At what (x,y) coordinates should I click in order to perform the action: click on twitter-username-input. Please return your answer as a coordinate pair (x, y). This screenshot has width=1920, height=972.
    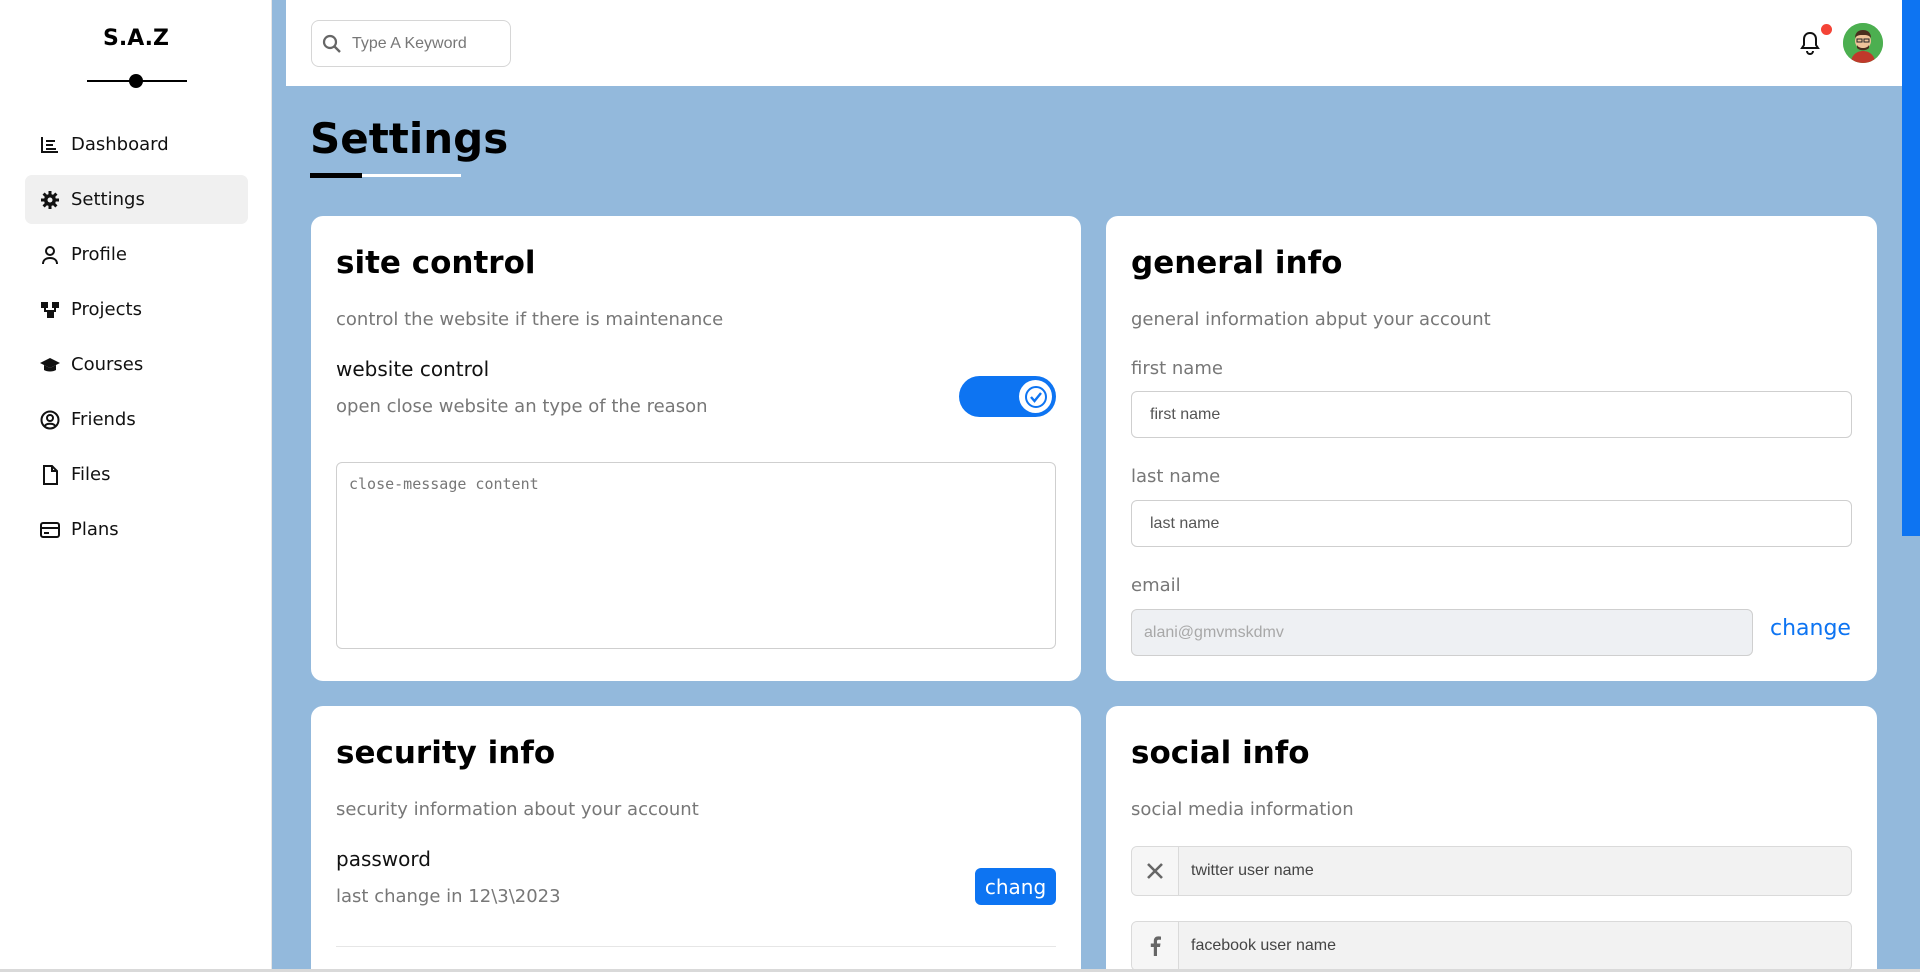
    Looking at the image, I should click on (1515, 871).